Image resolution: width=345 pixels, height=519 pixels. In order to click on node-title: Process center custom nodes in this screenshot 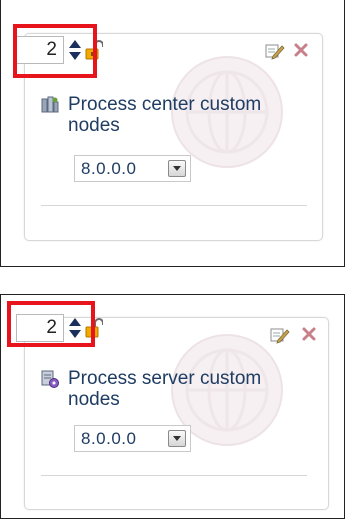, I will do `click(165, 115)`.